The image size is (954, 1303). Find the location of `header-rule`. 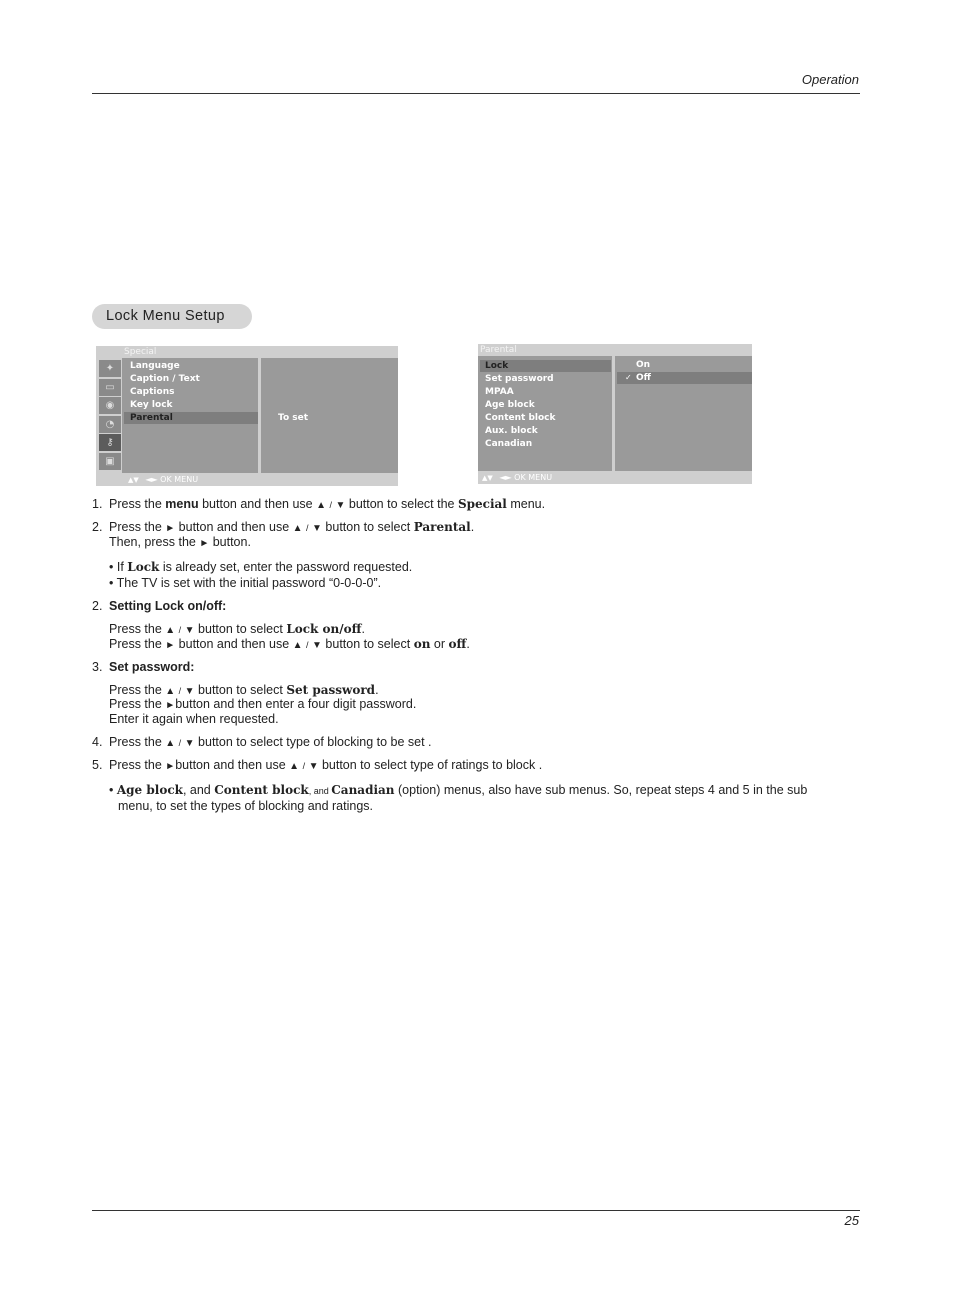

header-rule is located at coordinates (476, 93).